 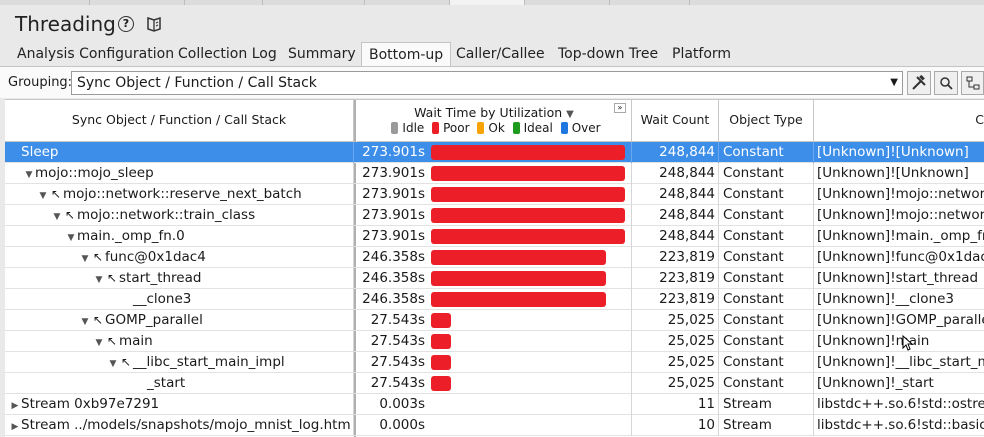 What do you see at coordinates (608, 54) in the screenshot?
I see `tab-top-down-tree: Top-down Tree` at bounding box center [608, 54].